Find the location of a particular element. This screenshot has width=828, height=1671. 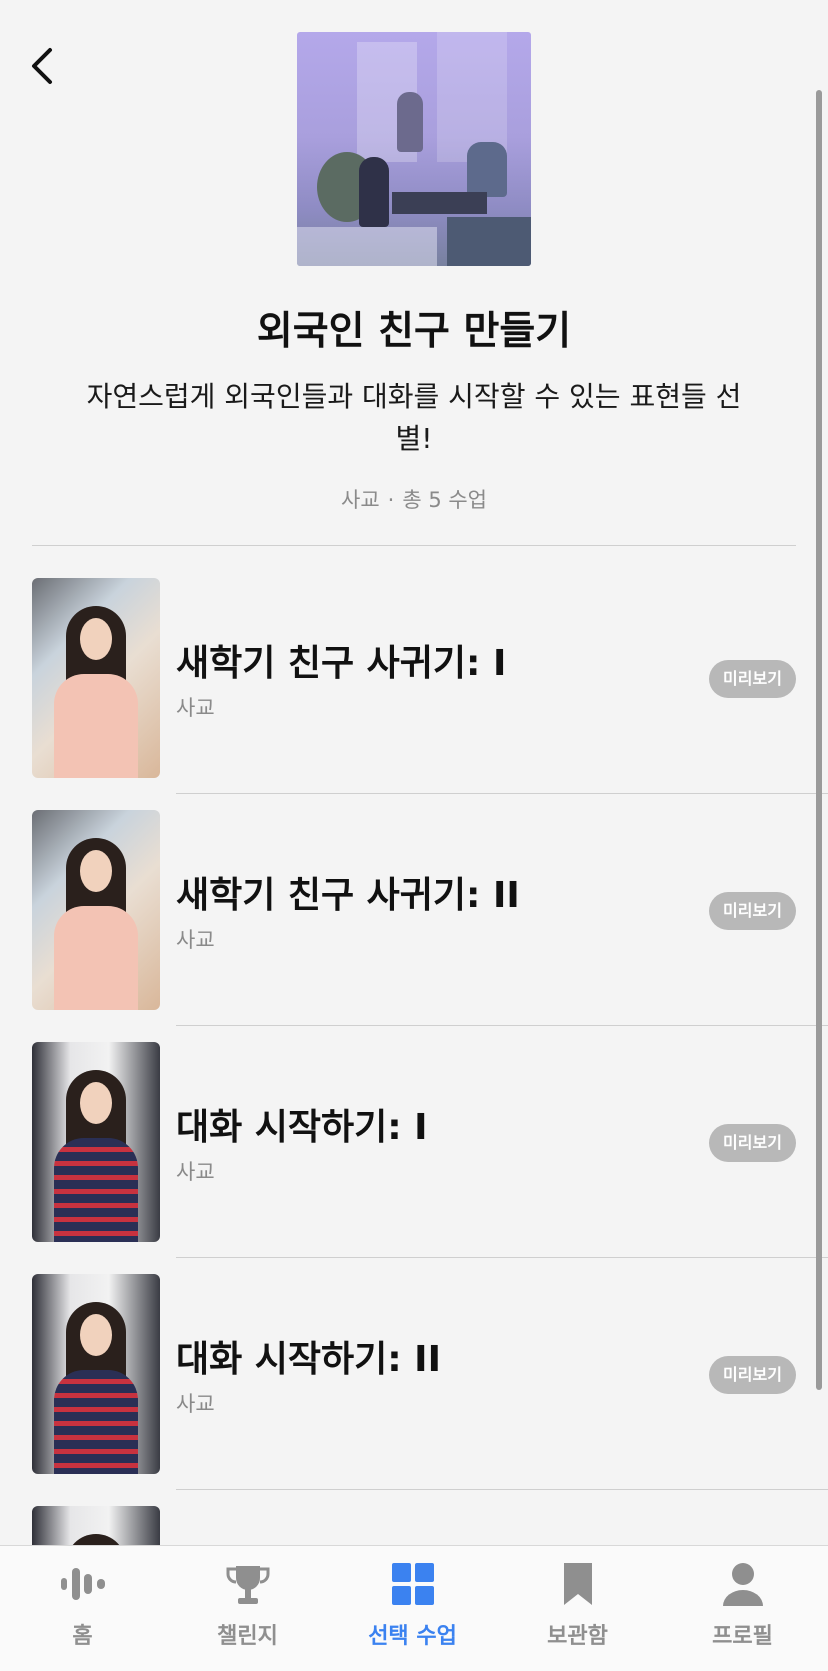

lesson-item: 대화 시작하기: I 사교 미리보기 is located at coordinates (414, 1158).